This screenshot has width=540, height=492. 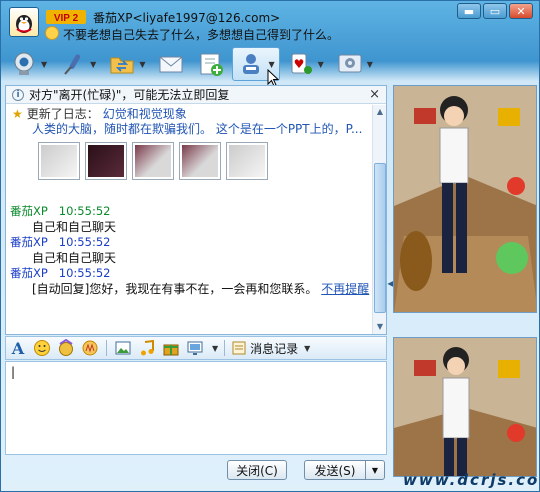 What do you see at coordinates (495, 11) in the screenshot?
I see `maximize-button: ▭` at bounding box center [495, 11].